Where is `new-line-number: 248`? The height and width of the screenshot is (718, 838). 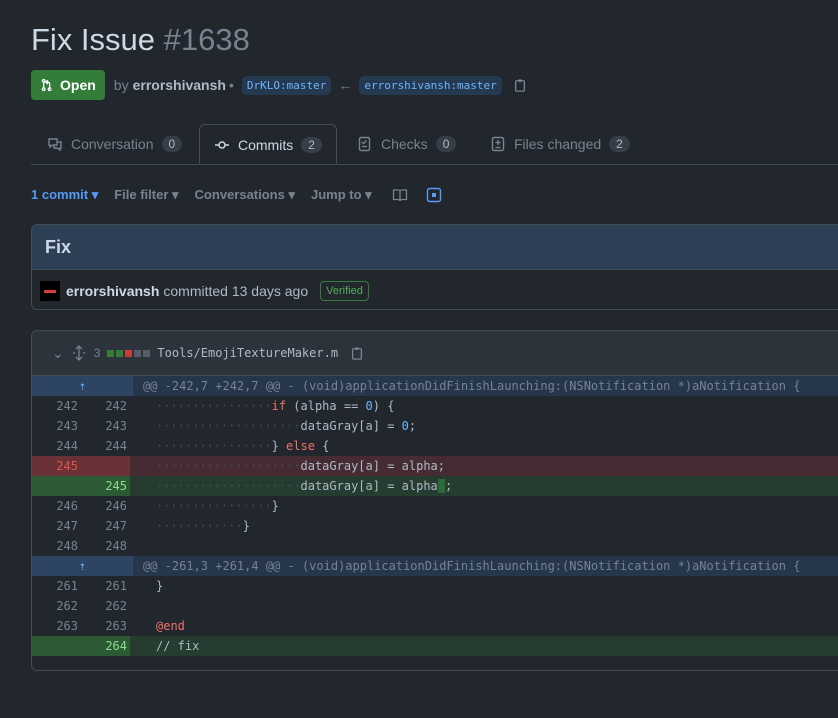
new-line-number: 248 is located at coordinates (116, 546).